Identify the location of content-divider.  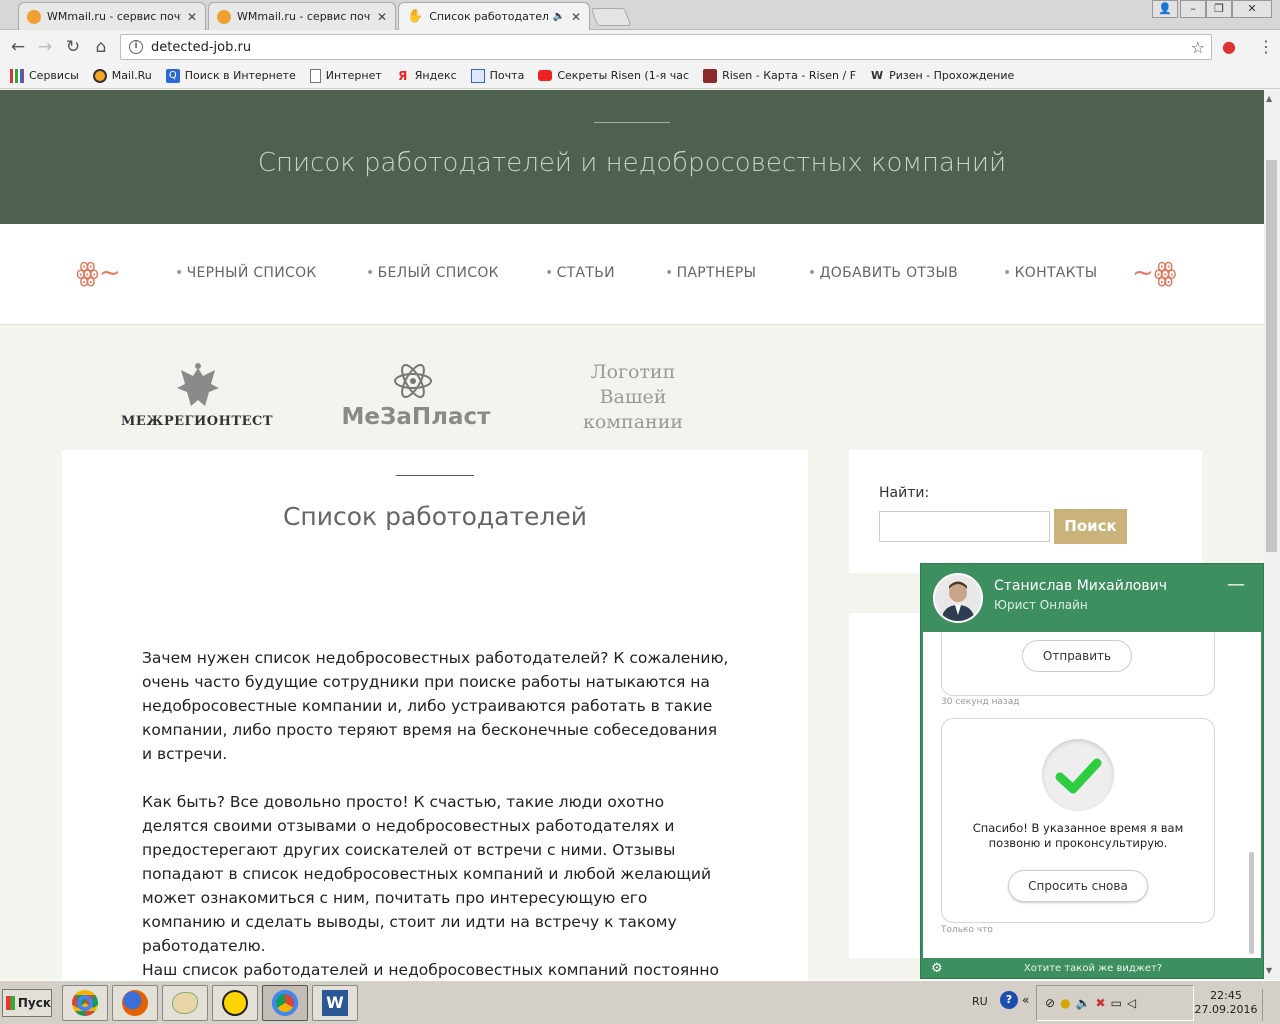
(435, 475).